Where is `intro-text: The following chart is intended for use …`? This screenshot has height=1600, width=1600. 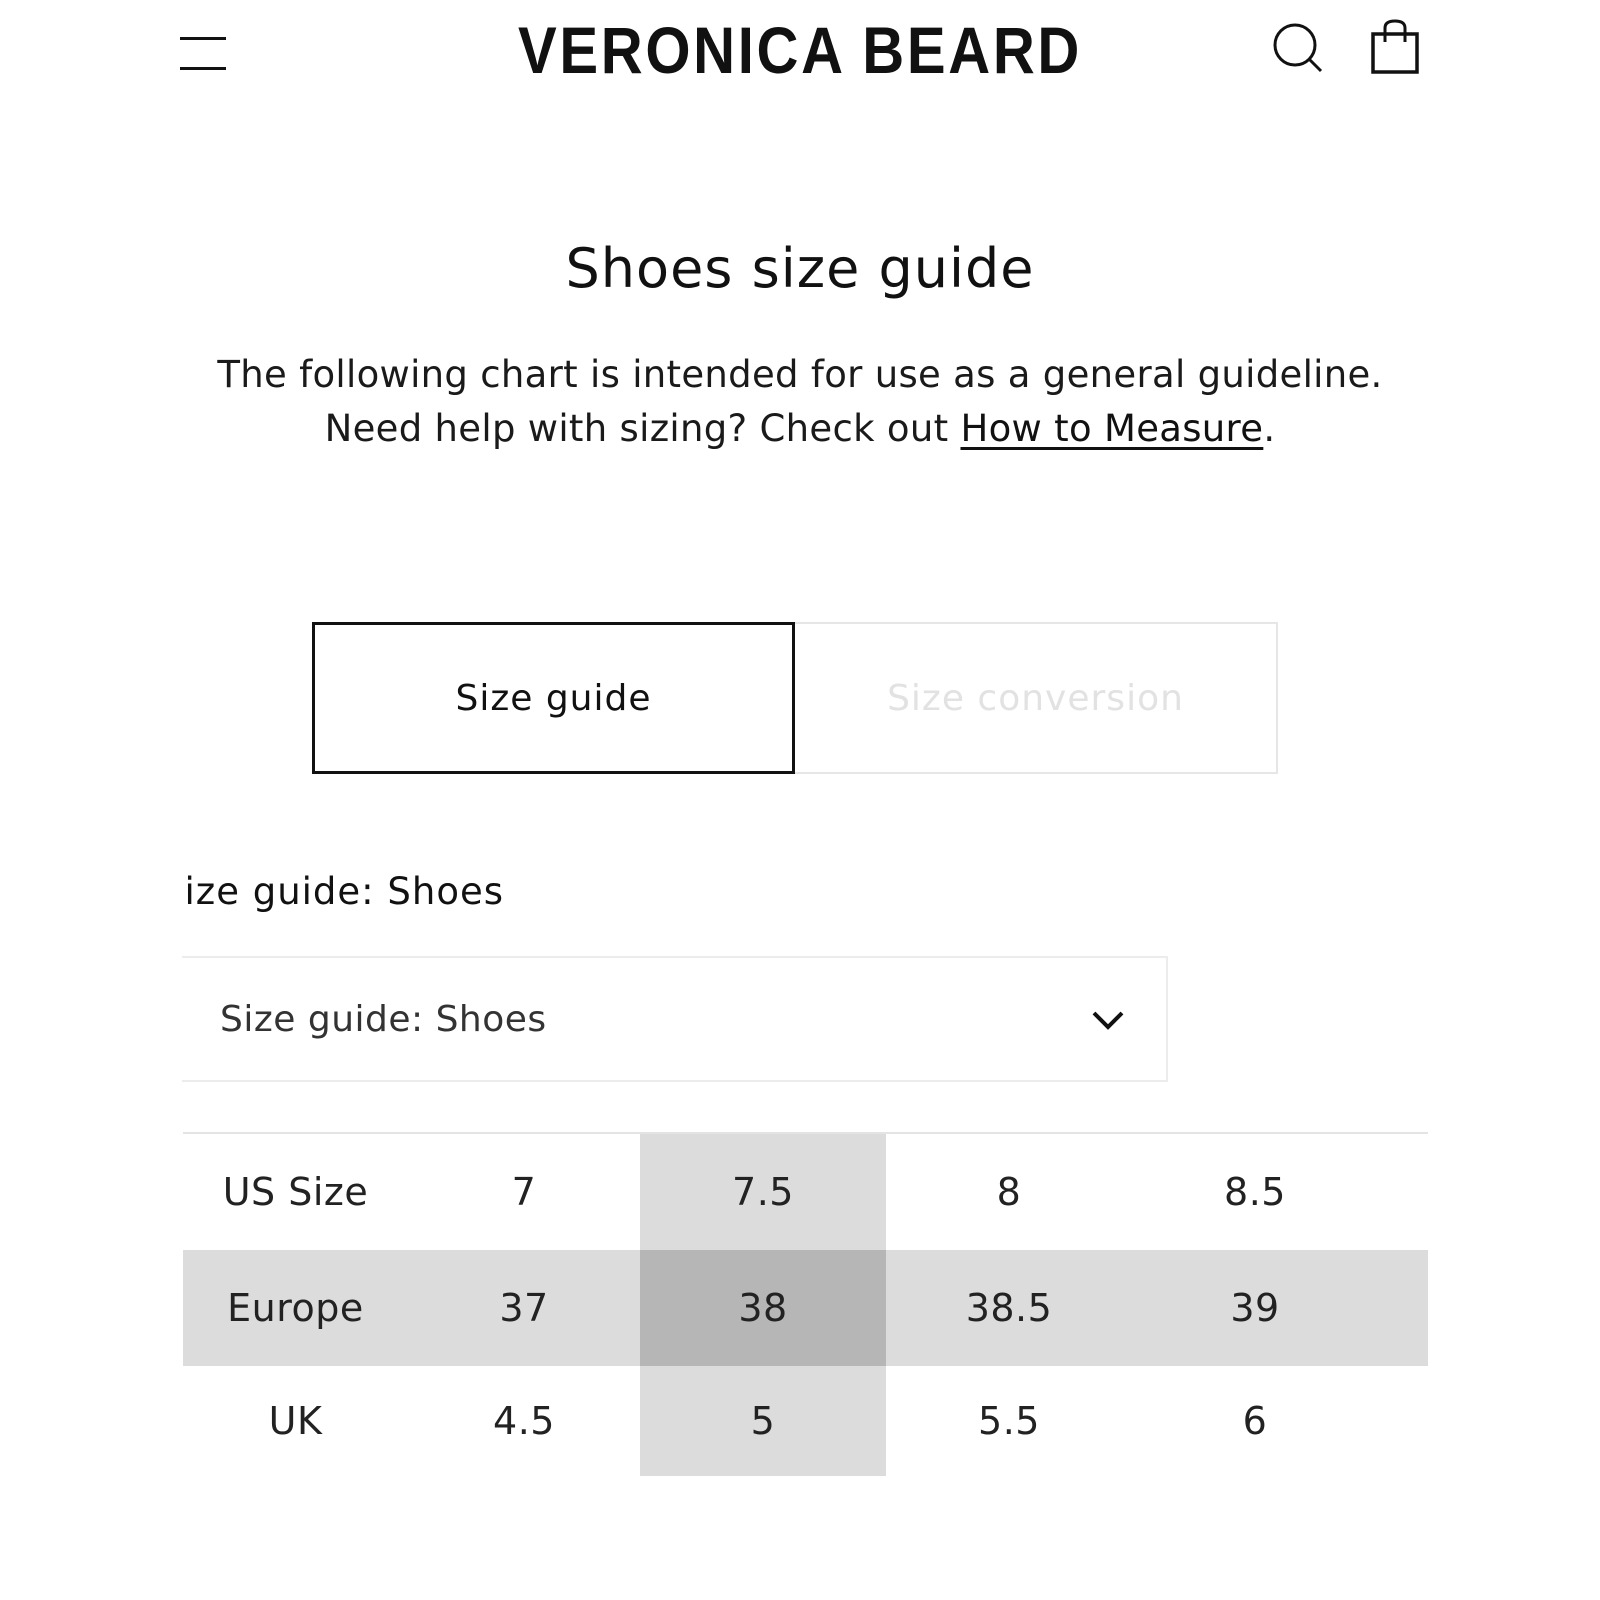
intro-text: The following chart is intended for use … is located at coordinates (800, 402).